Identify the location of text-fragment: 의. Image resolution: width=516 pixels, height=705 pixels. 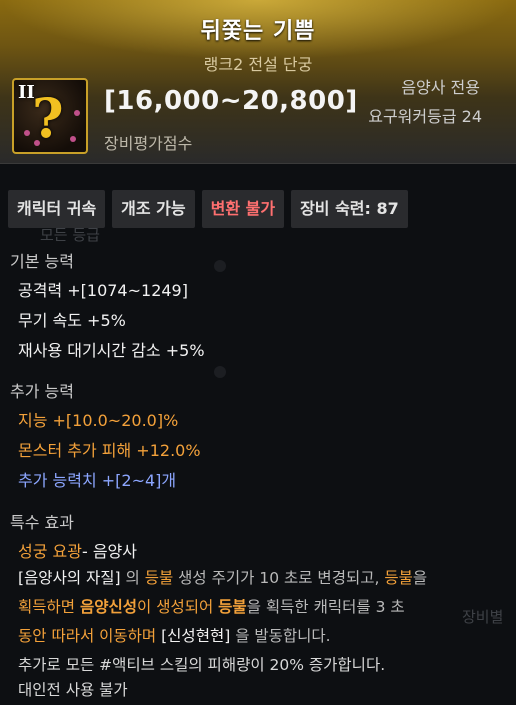
(132, 578).